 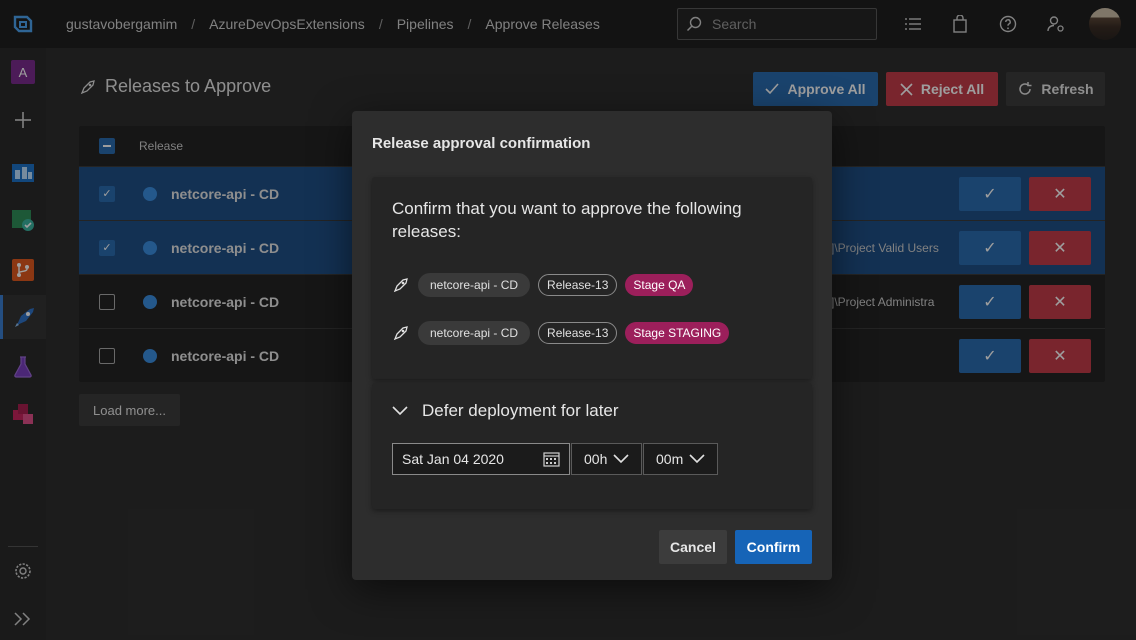 I want to click on hour-select: 00h, so click(x=606, y=459).